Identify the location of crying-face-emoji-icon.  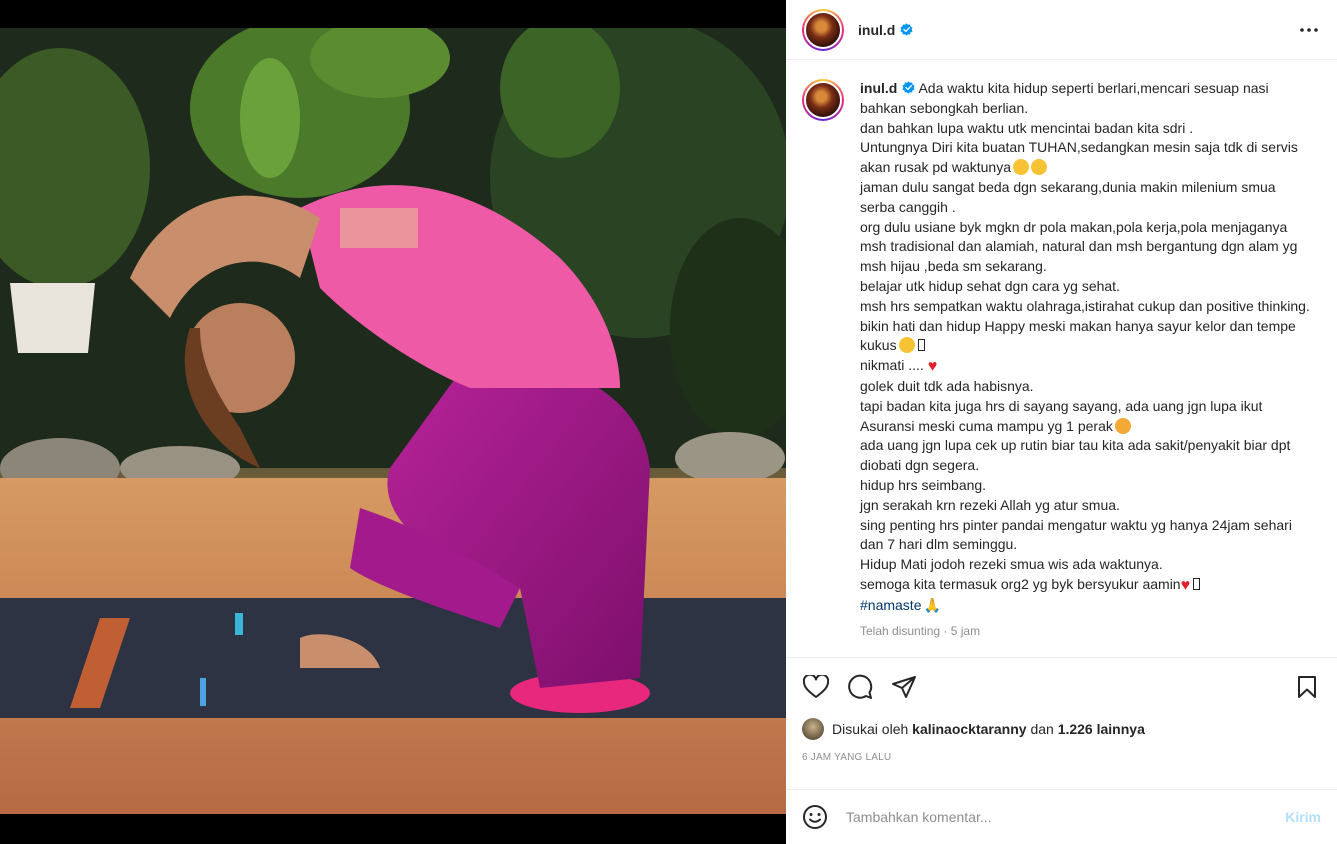
(1038, 167).